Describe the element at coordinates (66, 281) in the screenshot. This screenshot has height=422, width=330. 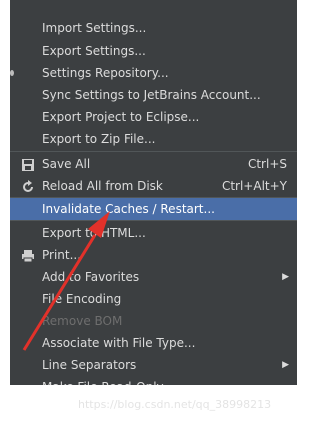
I see `annotation-arrow-icon` at that location.